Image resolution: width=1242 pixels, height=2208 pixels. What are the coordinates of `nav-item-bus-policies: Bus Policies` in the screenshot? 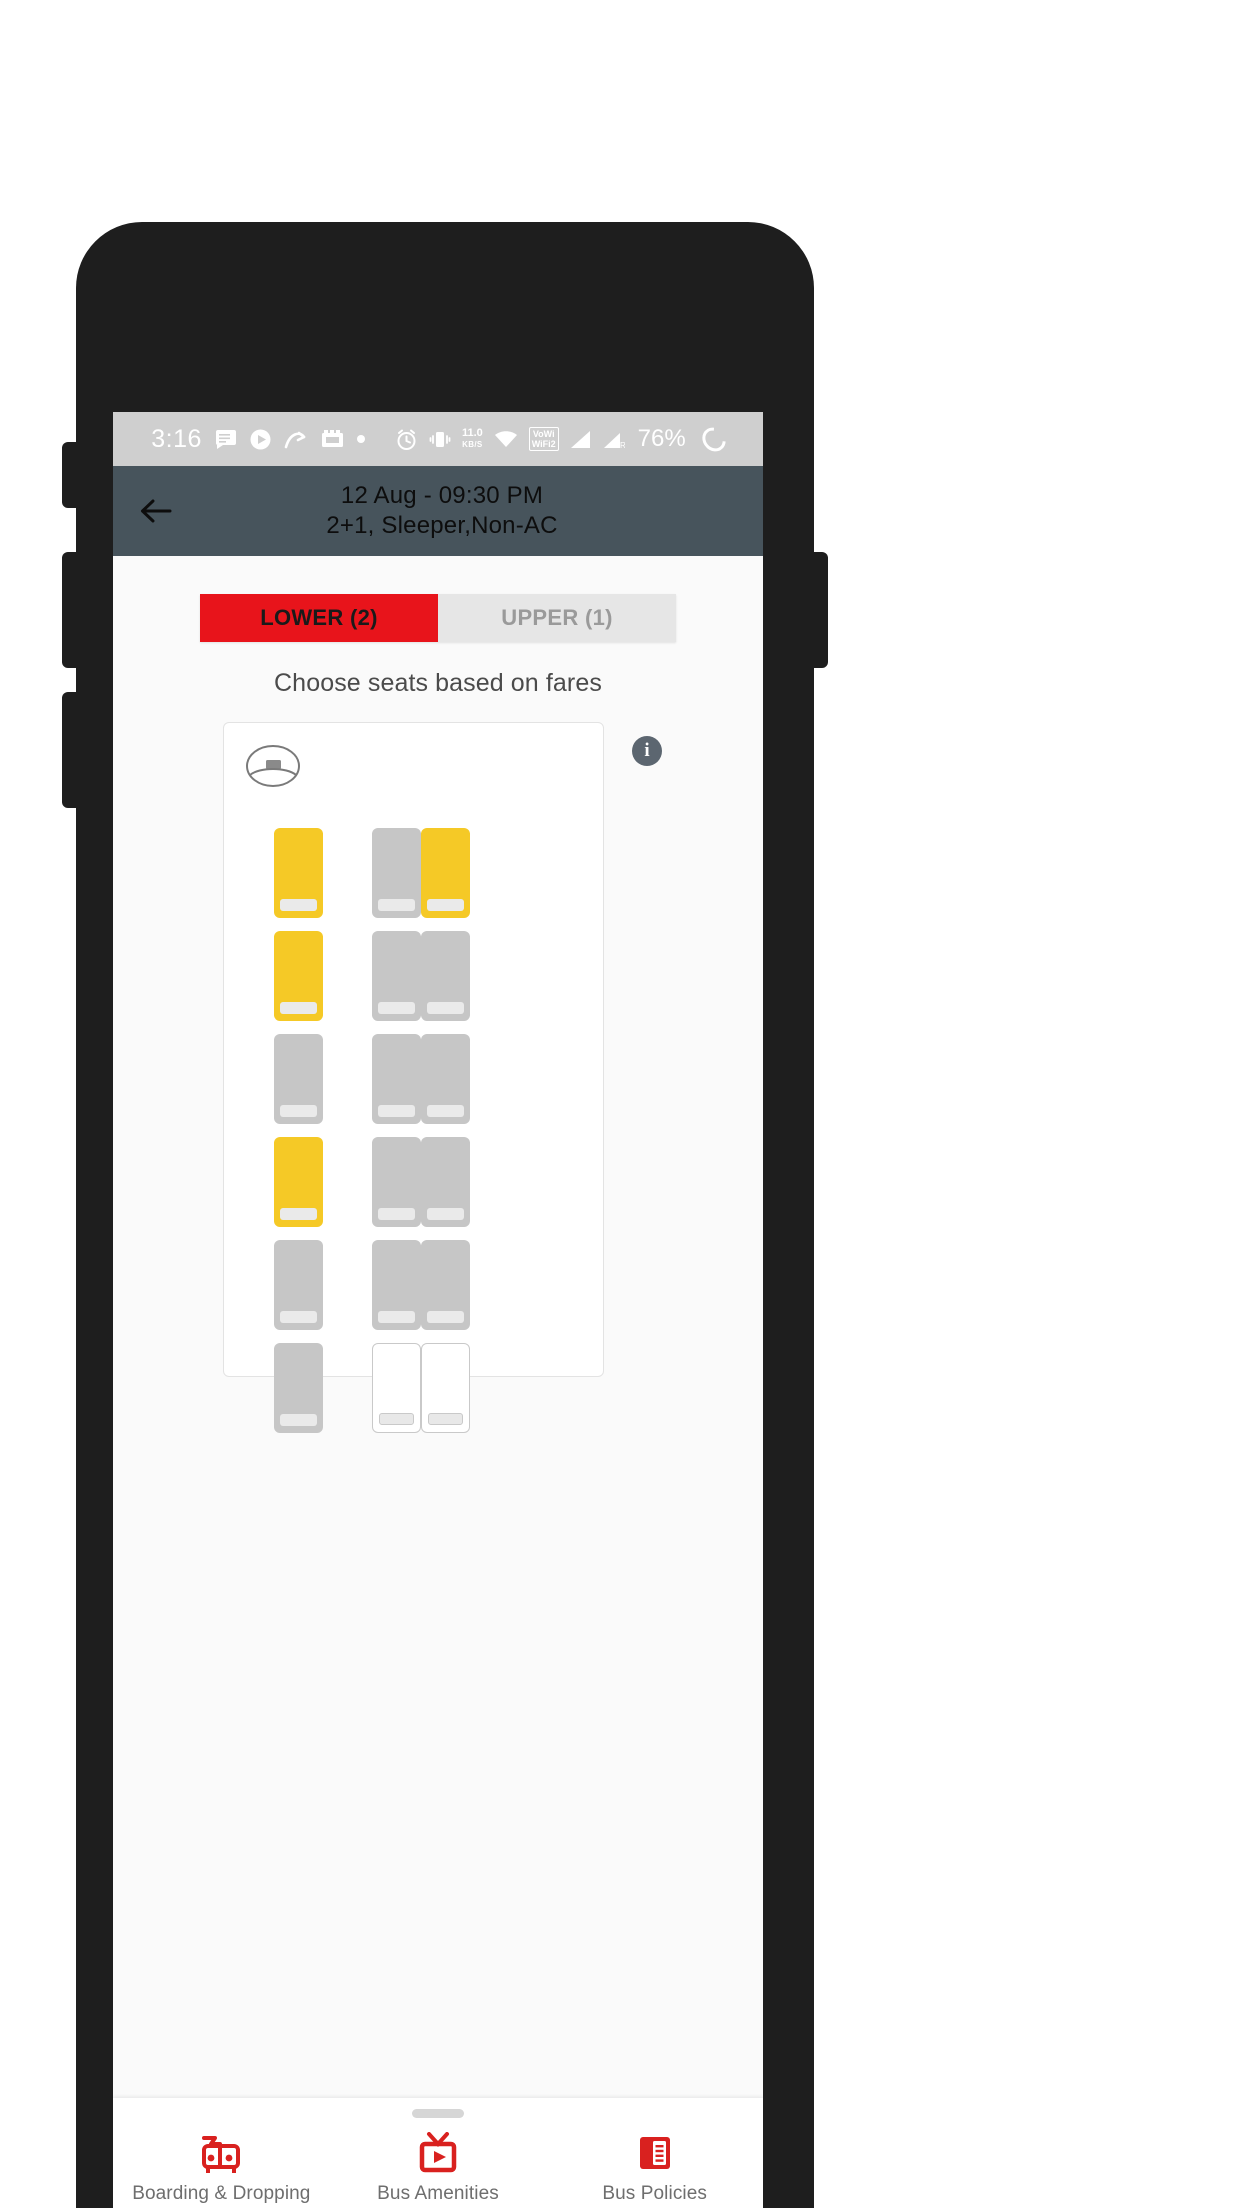 It's located at (654, 2167).